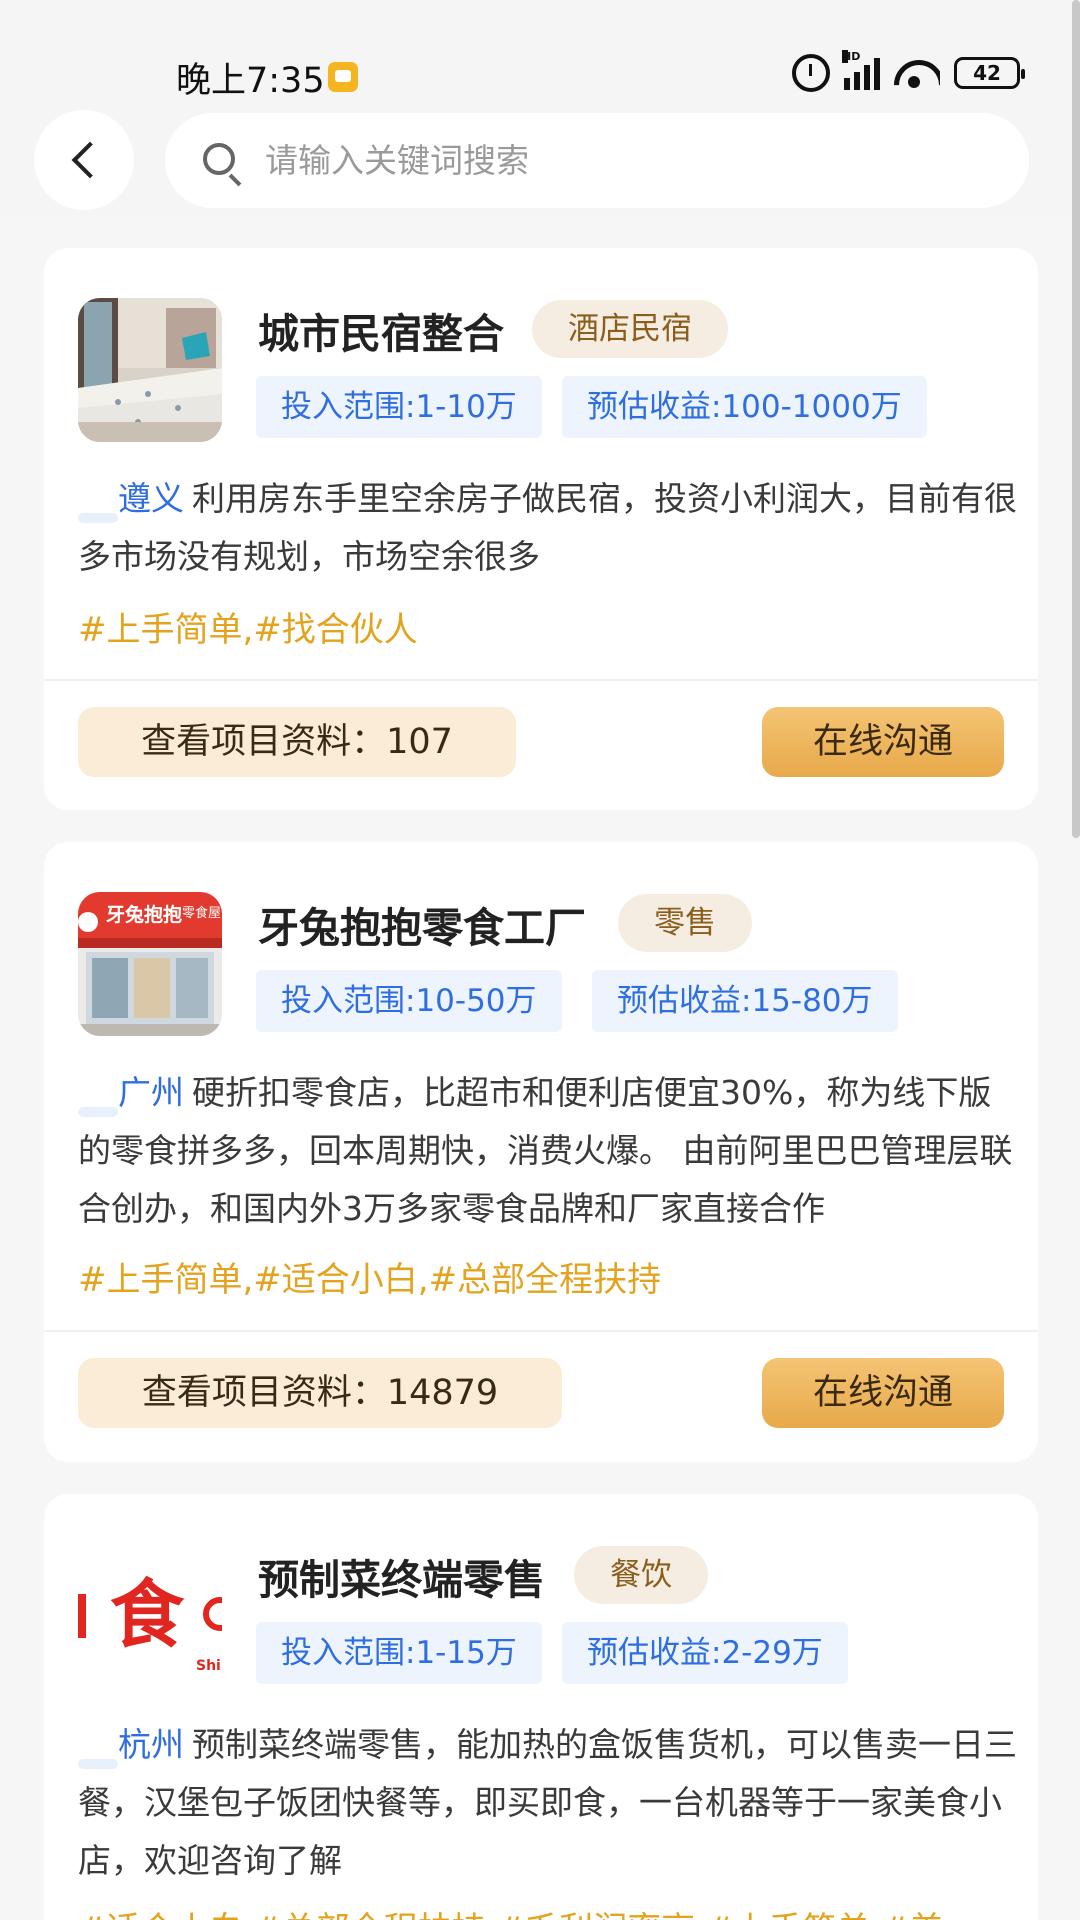  Describe the element at coordinates (131, 1092) in the screenshot. I see `city-label: 广州` at that location.